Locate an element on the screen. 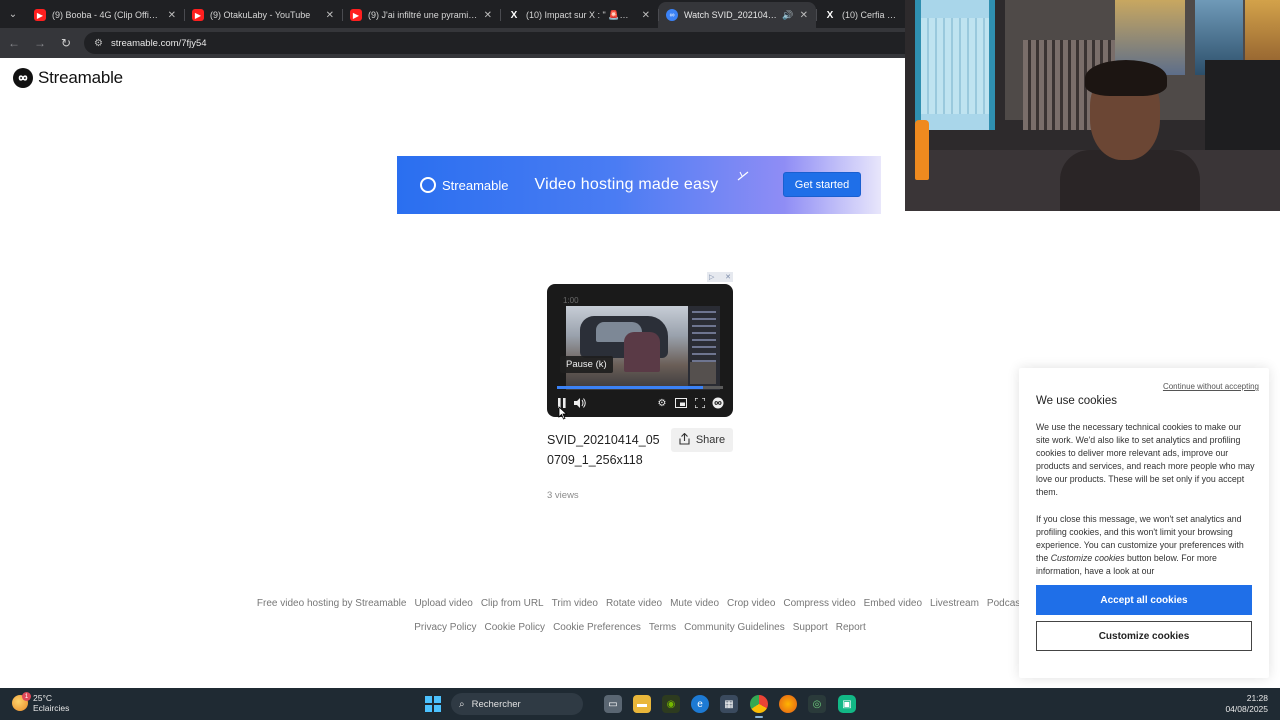 The image size is (1280, 720). fullscreen-icon is located at coordinates (700, 403).